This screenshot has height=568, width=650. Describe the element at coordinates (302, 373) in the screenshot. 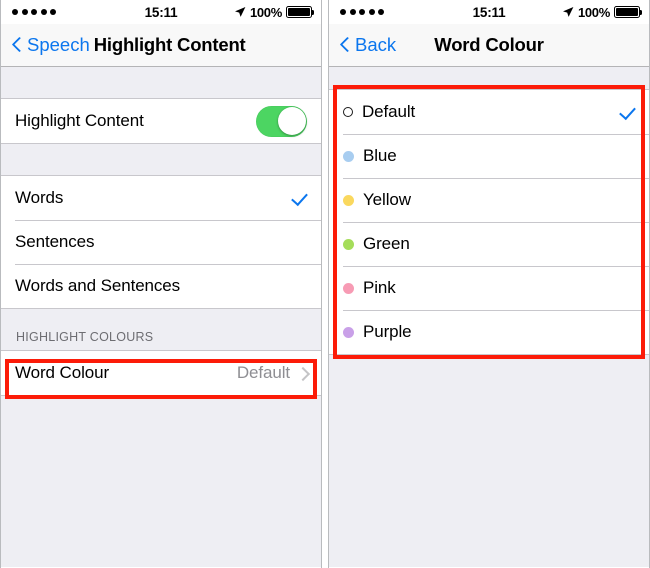

I see `chevron-right-icon` at that location.